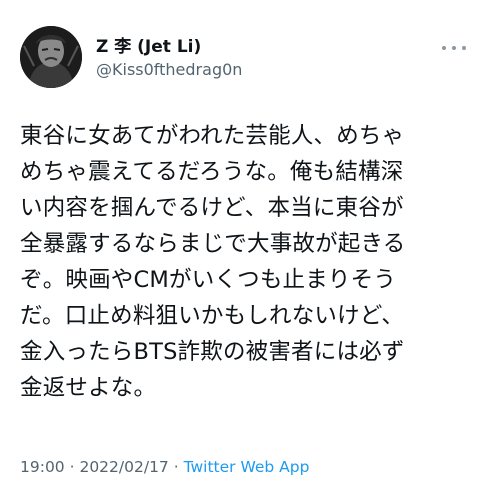 This screenshot has height=496, width=480. I want to click on tweet-date: 2022/02/17, so click(123, 467).